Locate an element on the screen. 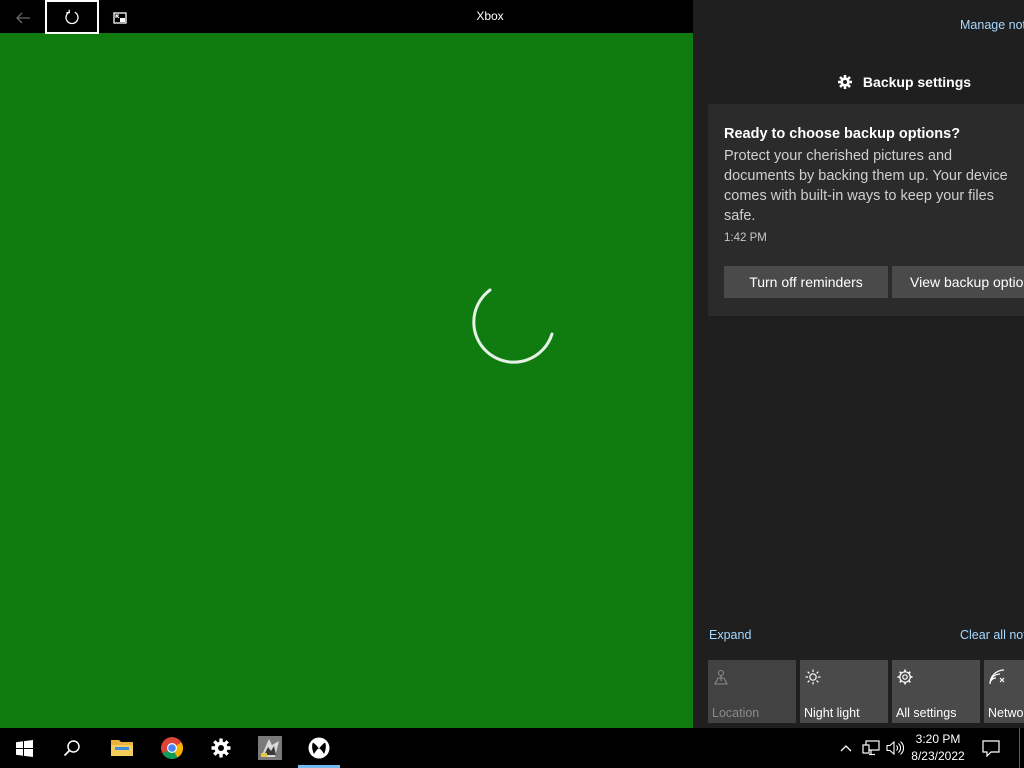 The height and width of the screenshot is (768, 1024). volume-icon is located at coordinates (895, 748).